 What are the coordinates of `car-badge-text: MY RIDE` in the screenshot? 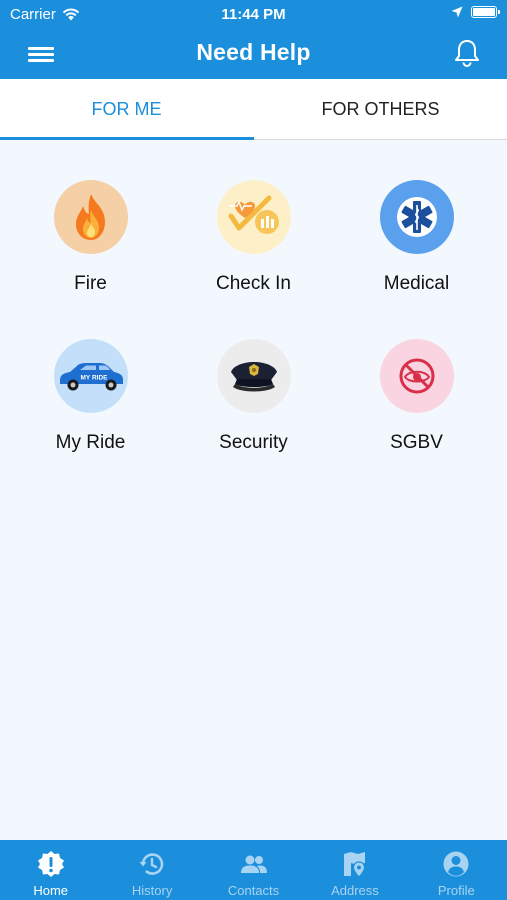 It's located at (95, 378).